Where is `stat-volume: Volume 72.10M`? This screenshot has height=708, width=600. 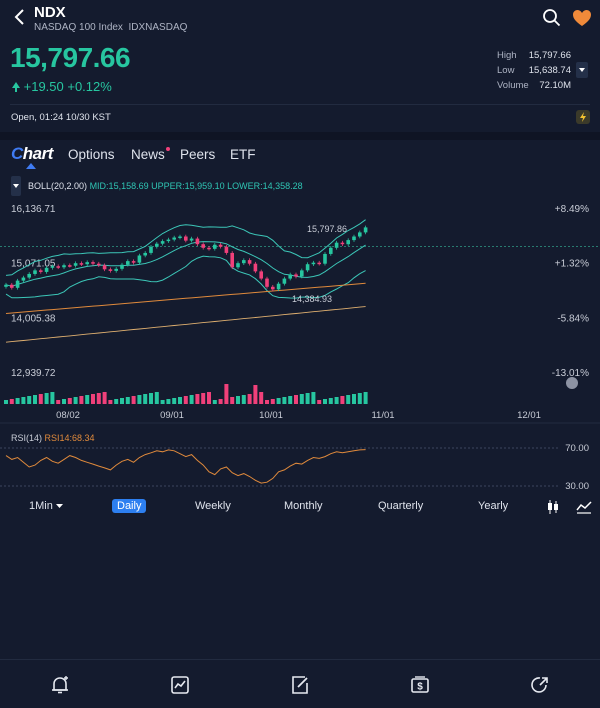 stat-volume: Volume 72.10M is located at coordinates (534, 85).